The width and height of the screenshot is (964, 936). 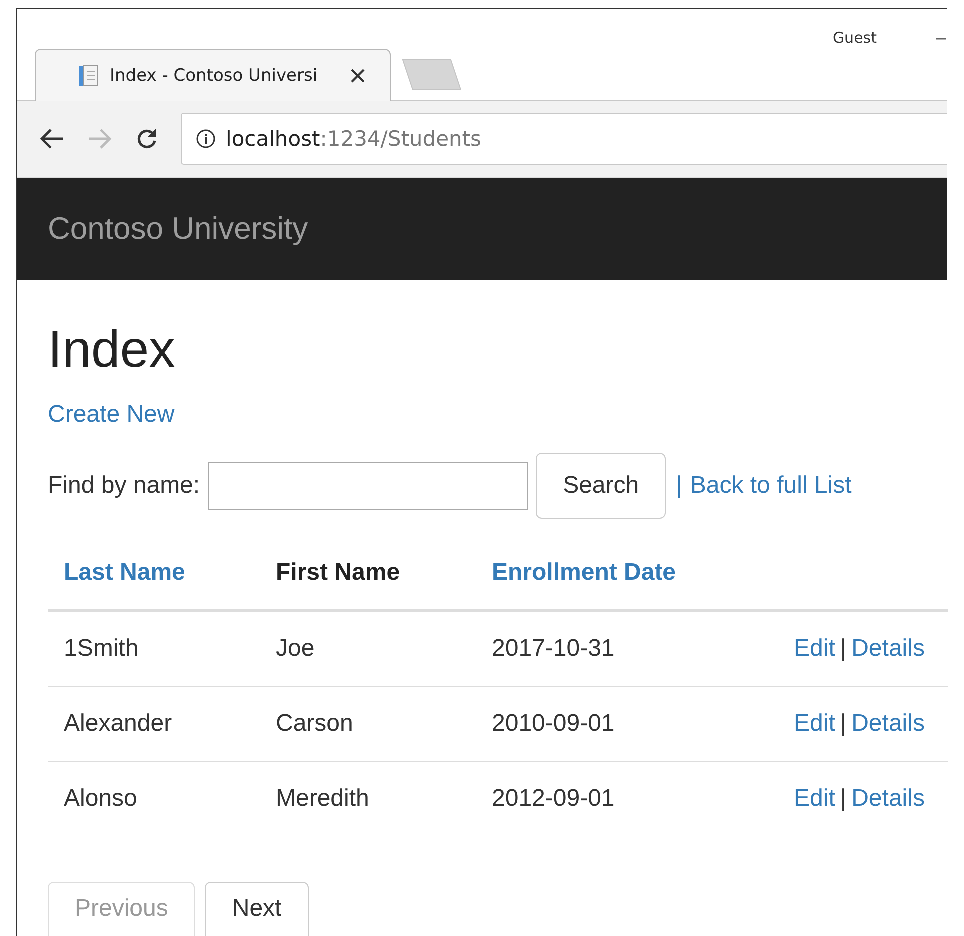 What do you see at coordinates (358, 76) in the screenshot?
I see `close-icon` at bounding box center [358, 76].